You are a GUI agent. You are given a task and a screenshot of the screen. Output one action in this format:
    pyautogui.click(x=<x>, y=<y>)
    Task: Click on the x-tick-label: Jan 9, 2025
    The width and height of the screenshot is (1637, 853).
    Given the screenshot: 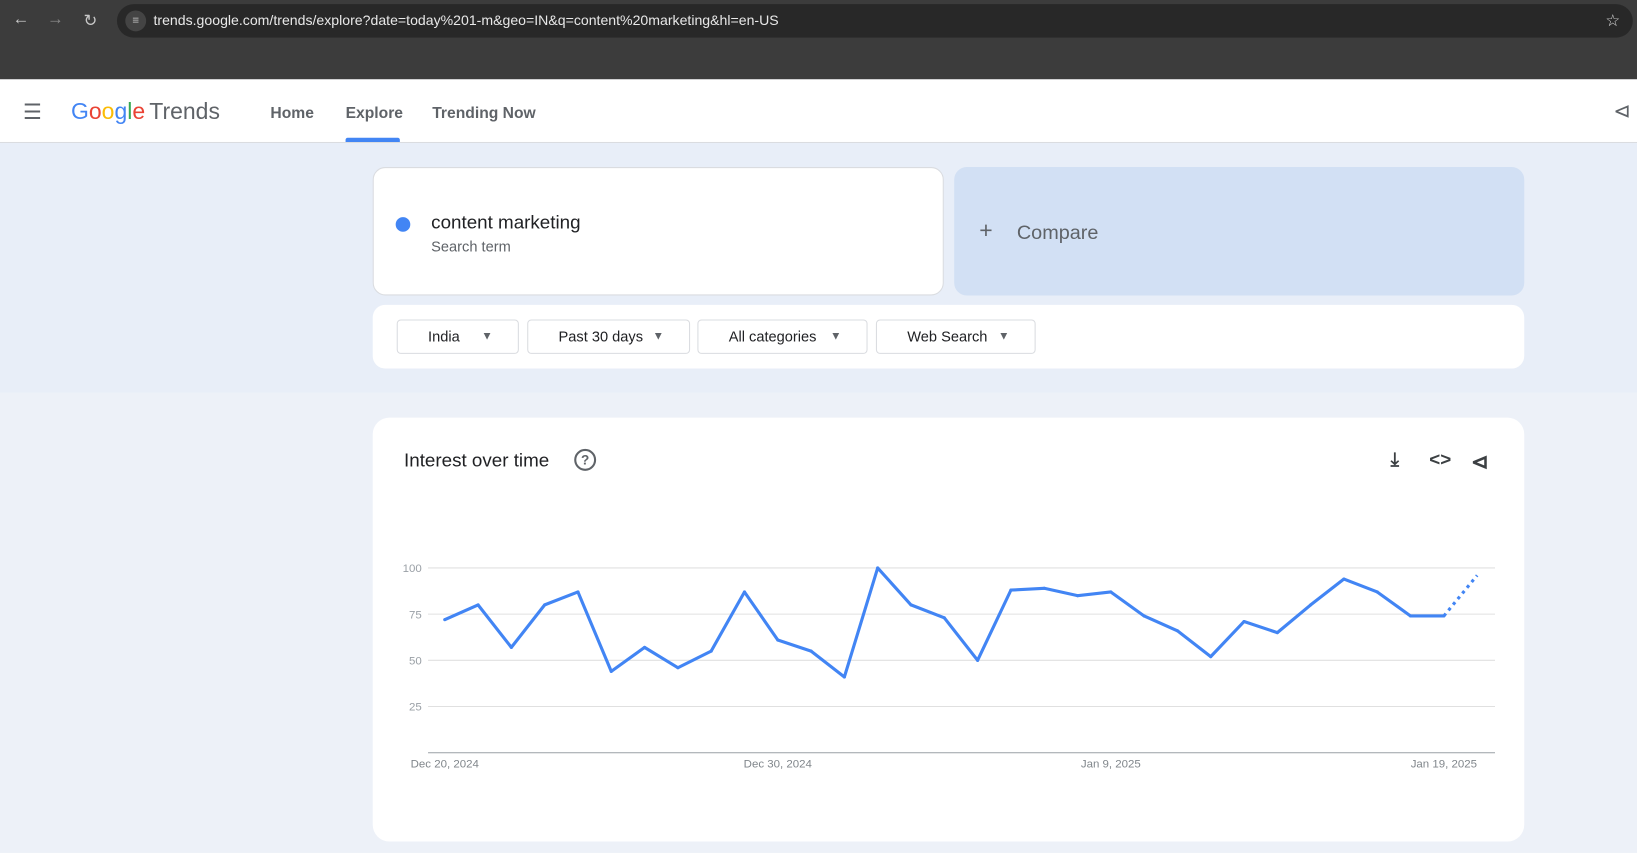 What is the action you would take?
    pyautogui.click(x=1111, y=764)
    